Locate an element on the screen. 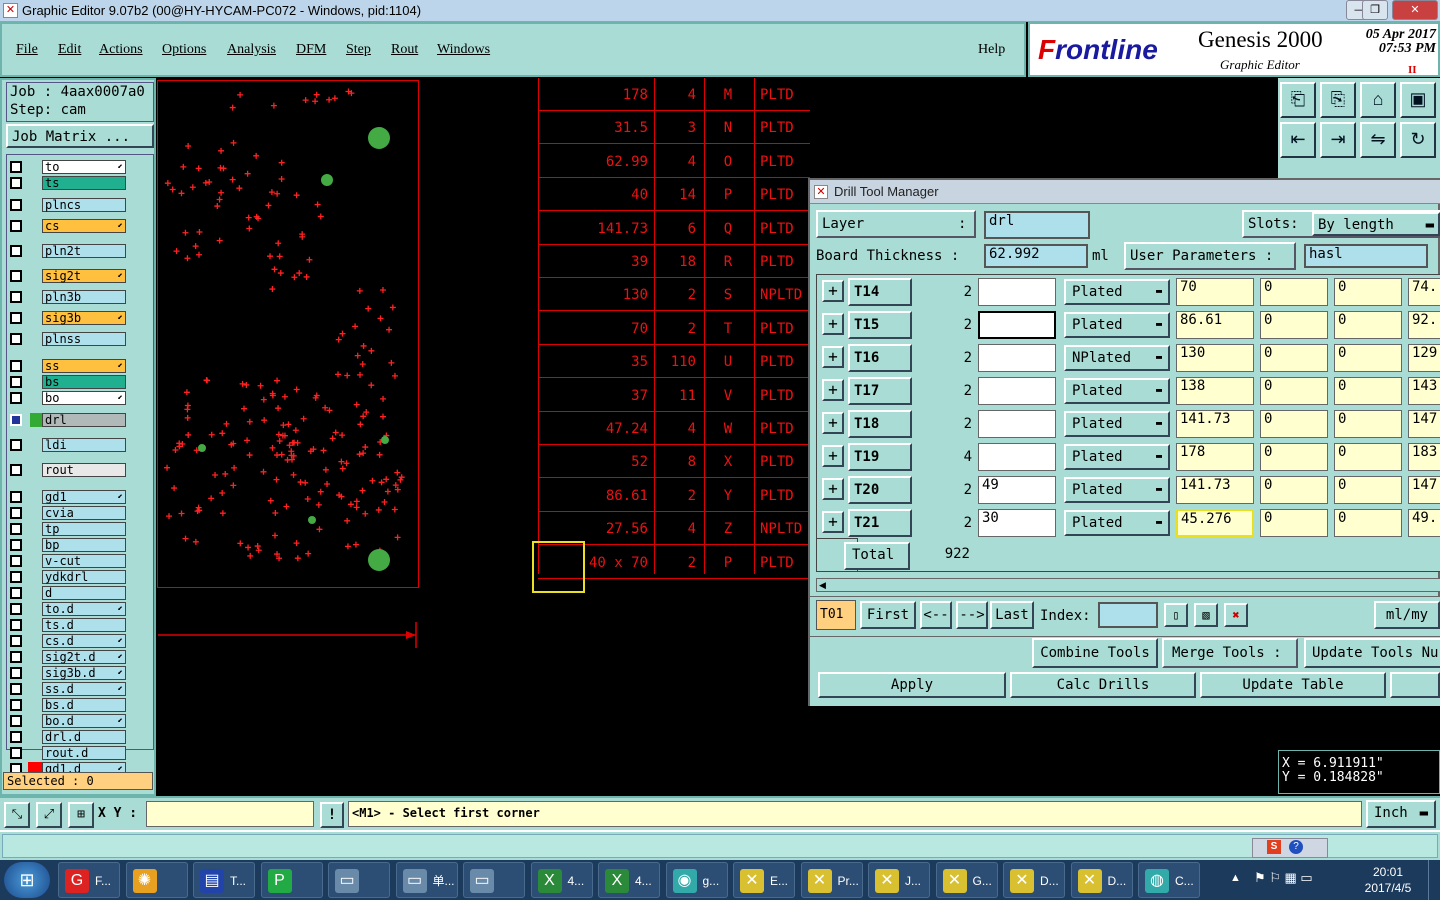 Image resolution: width=1440 pixels, height=900 pixels. warning-icon: ! is located at coordinates (332, 815).